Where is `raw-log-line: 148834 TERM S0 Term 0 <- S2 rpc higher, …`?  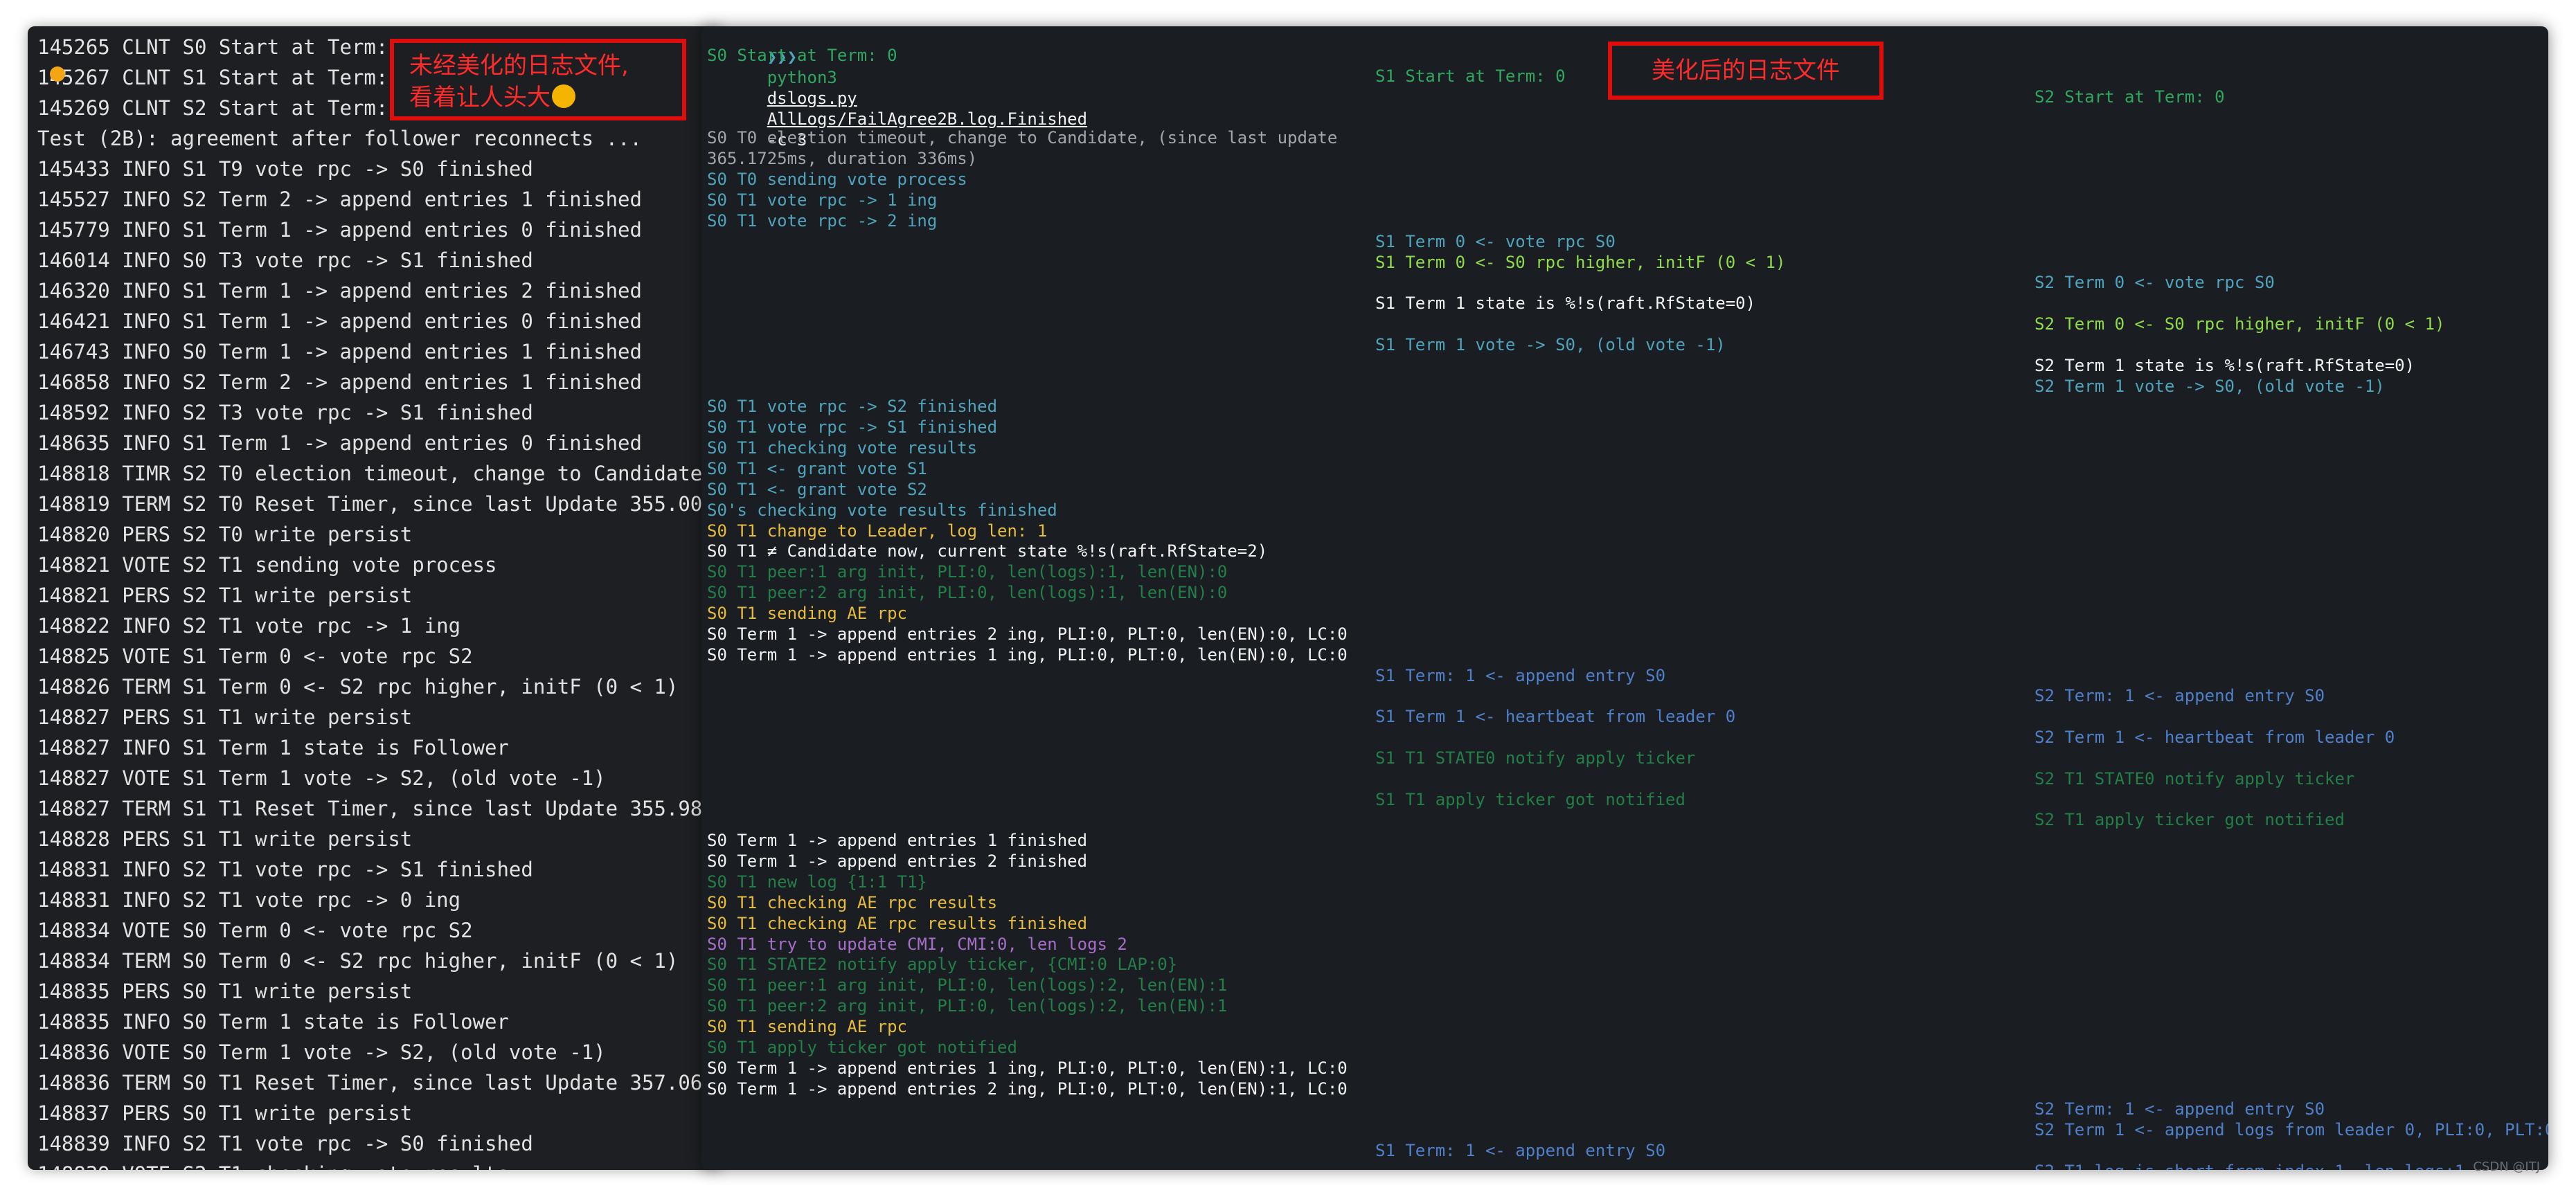 raw-log-line: 148834 TERM S0 Term 0 <- S2 rpc higher, … is located at coordinates (358, 961).